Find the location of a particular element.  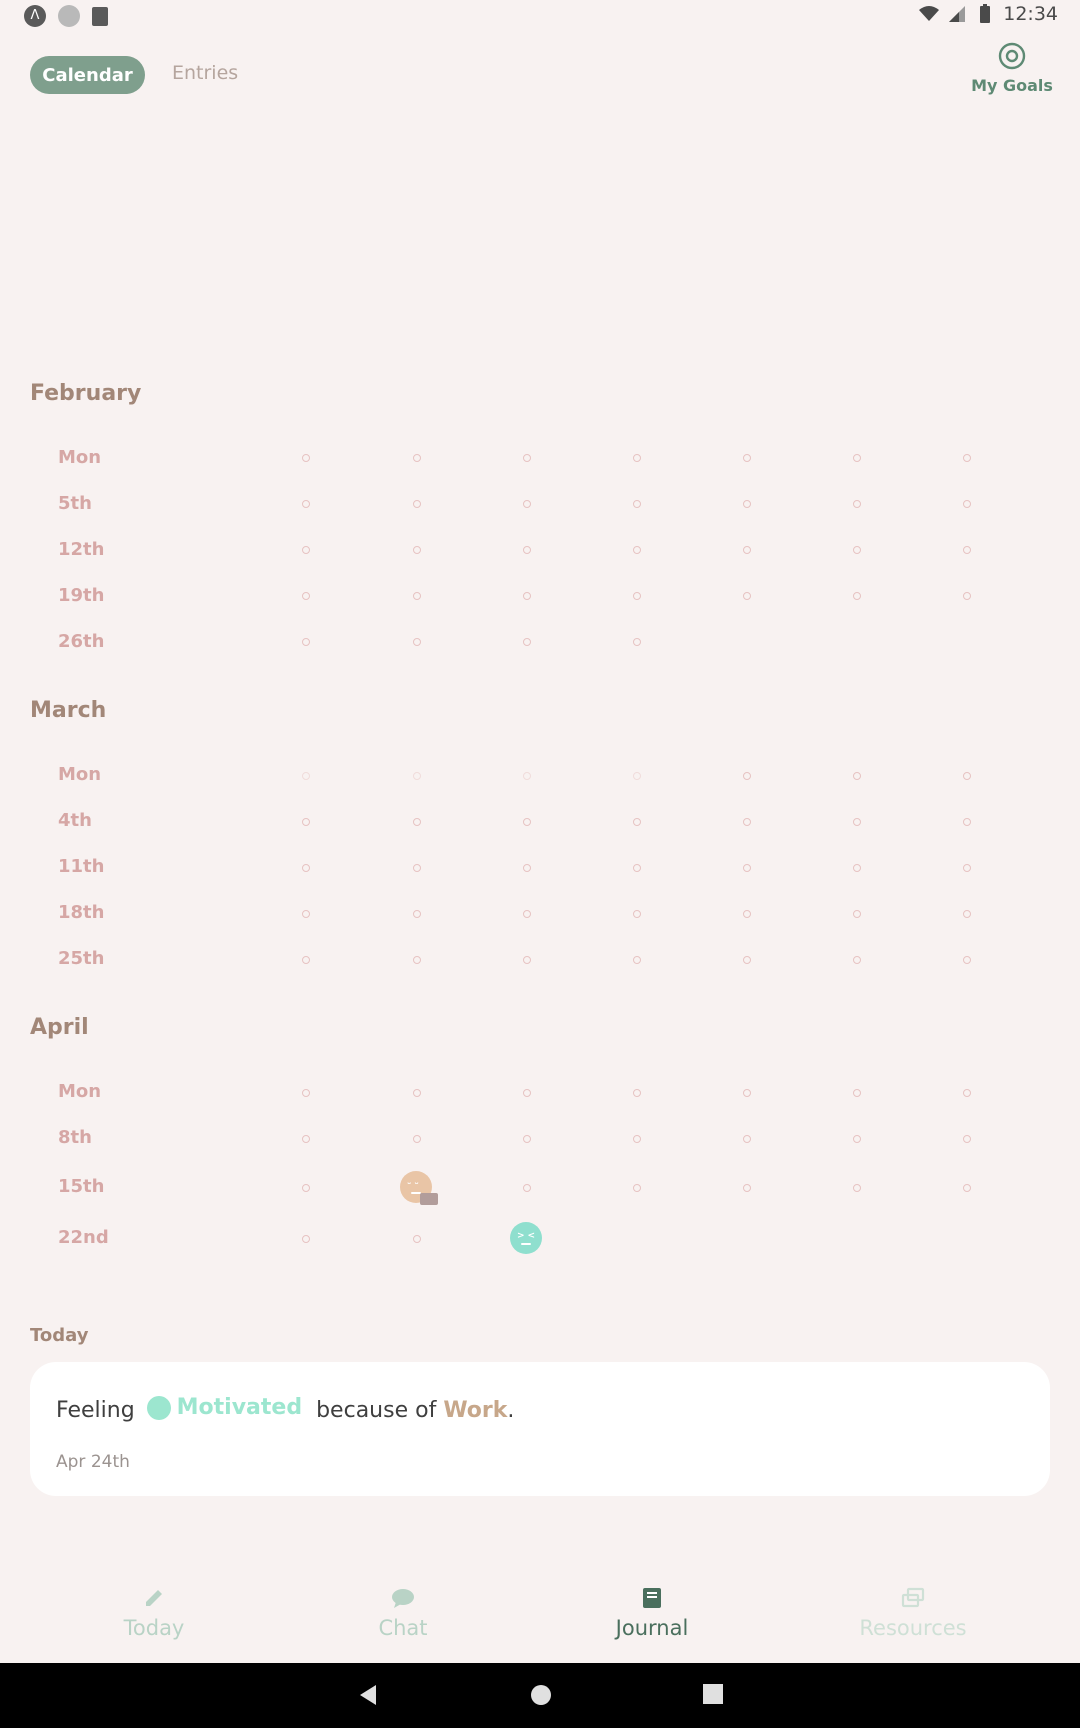

recents-icon is located at coordinates (713, 1694).